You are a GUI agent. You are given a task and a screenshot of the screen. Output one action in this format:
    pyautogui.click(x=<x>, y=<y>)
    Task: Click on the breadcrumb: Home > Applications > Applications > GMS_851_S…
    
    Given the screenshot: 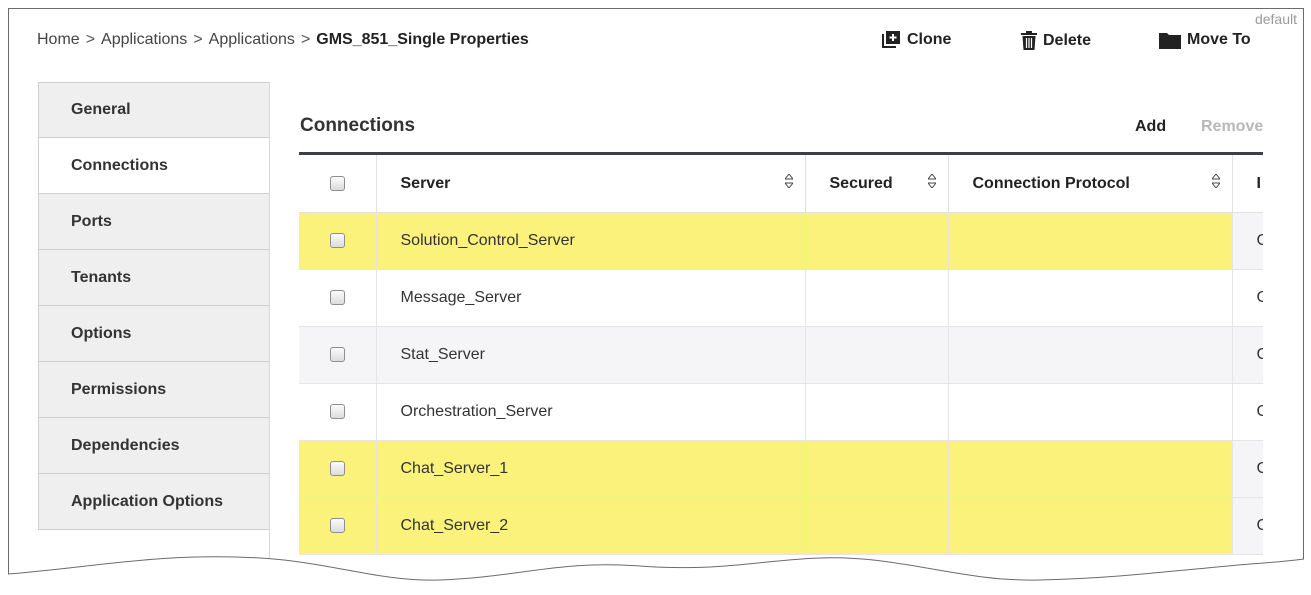 What is the action you would take?
    pyautogui.click(x=283, y=40)
    